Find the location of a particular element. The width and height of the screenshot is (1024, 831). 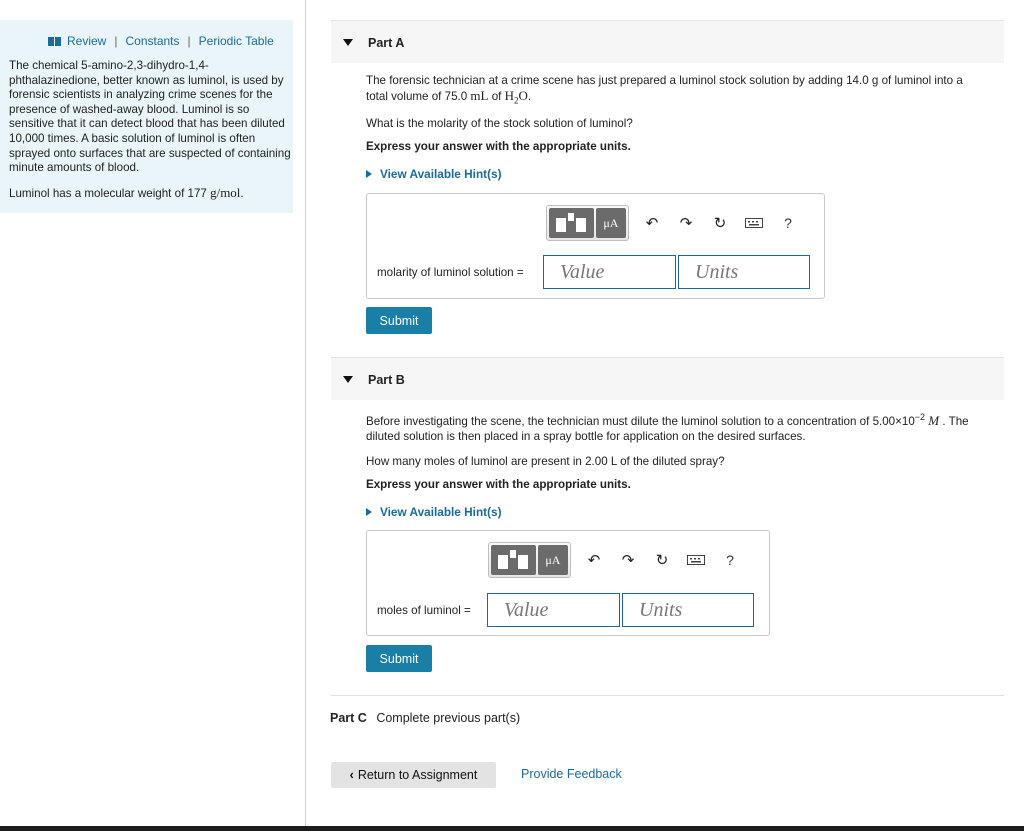

part-a-submit-button: Submit is located at coordinates (399, 320).